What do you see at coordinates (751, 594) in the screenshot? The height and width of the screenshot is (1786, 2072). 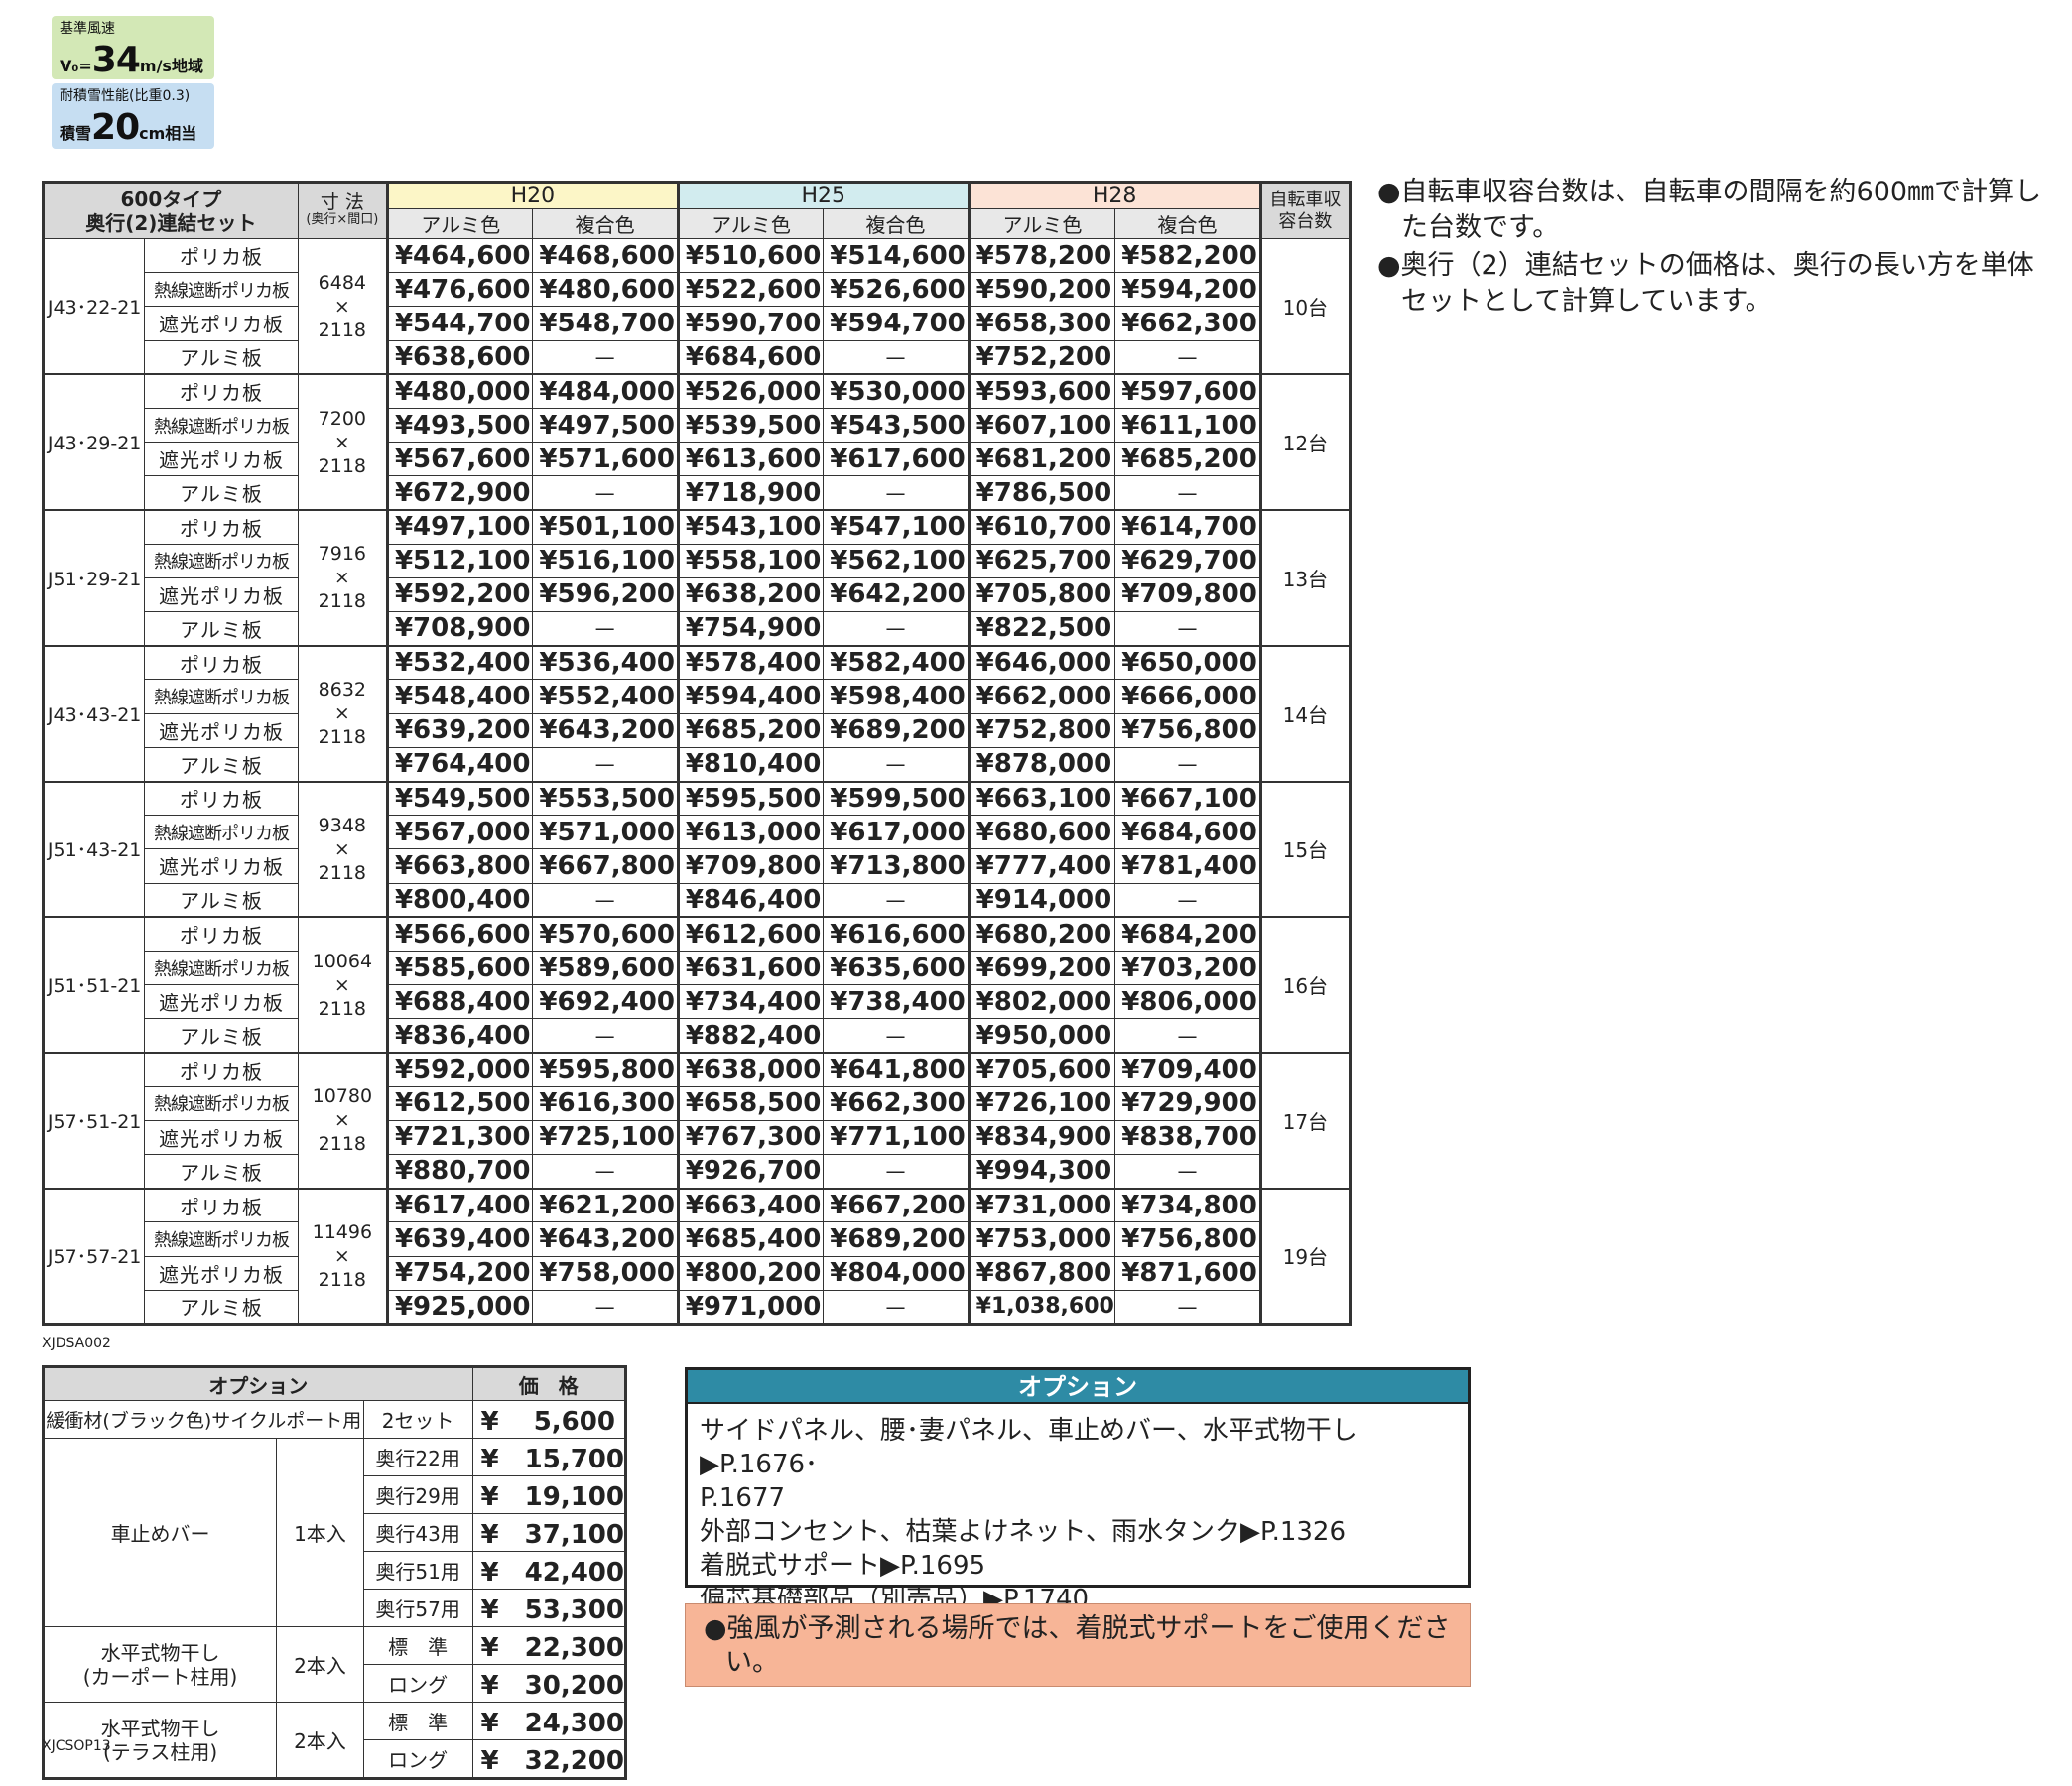 I see `price-cell: ¥638,200` at bounding box center [751, 594].